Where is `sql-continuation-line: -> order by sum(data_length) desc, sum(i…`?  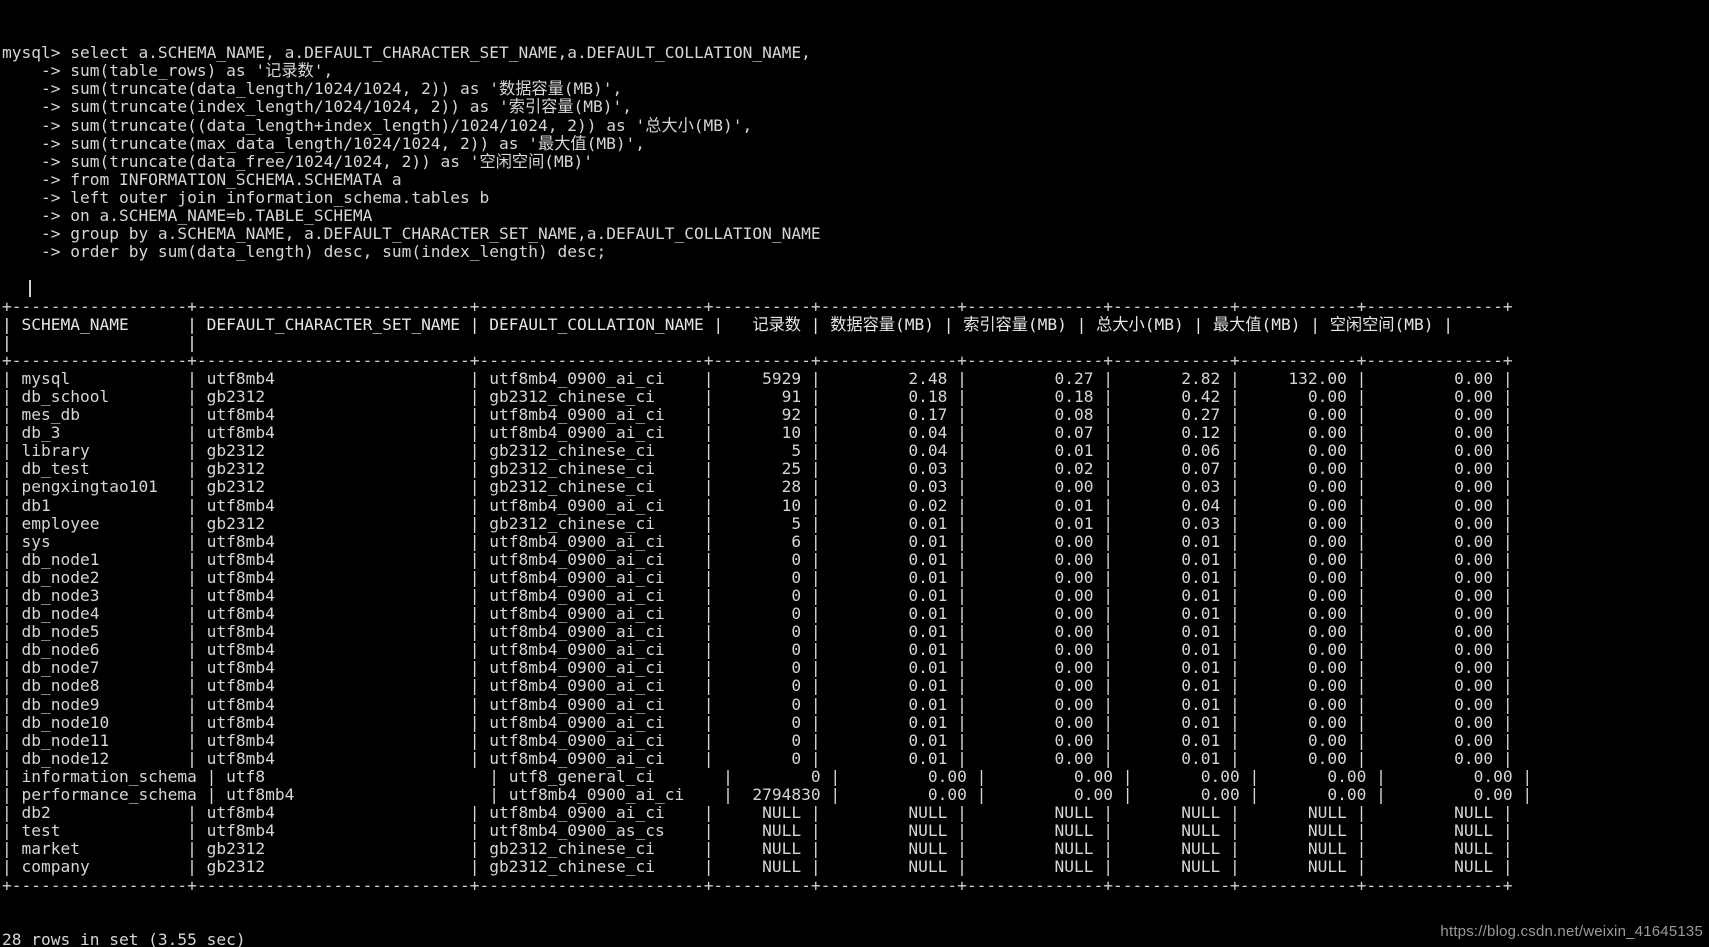 sql-continuation-line: -> order by sum(data_length) desc, sum(i… is located at coordinates (304, 252).